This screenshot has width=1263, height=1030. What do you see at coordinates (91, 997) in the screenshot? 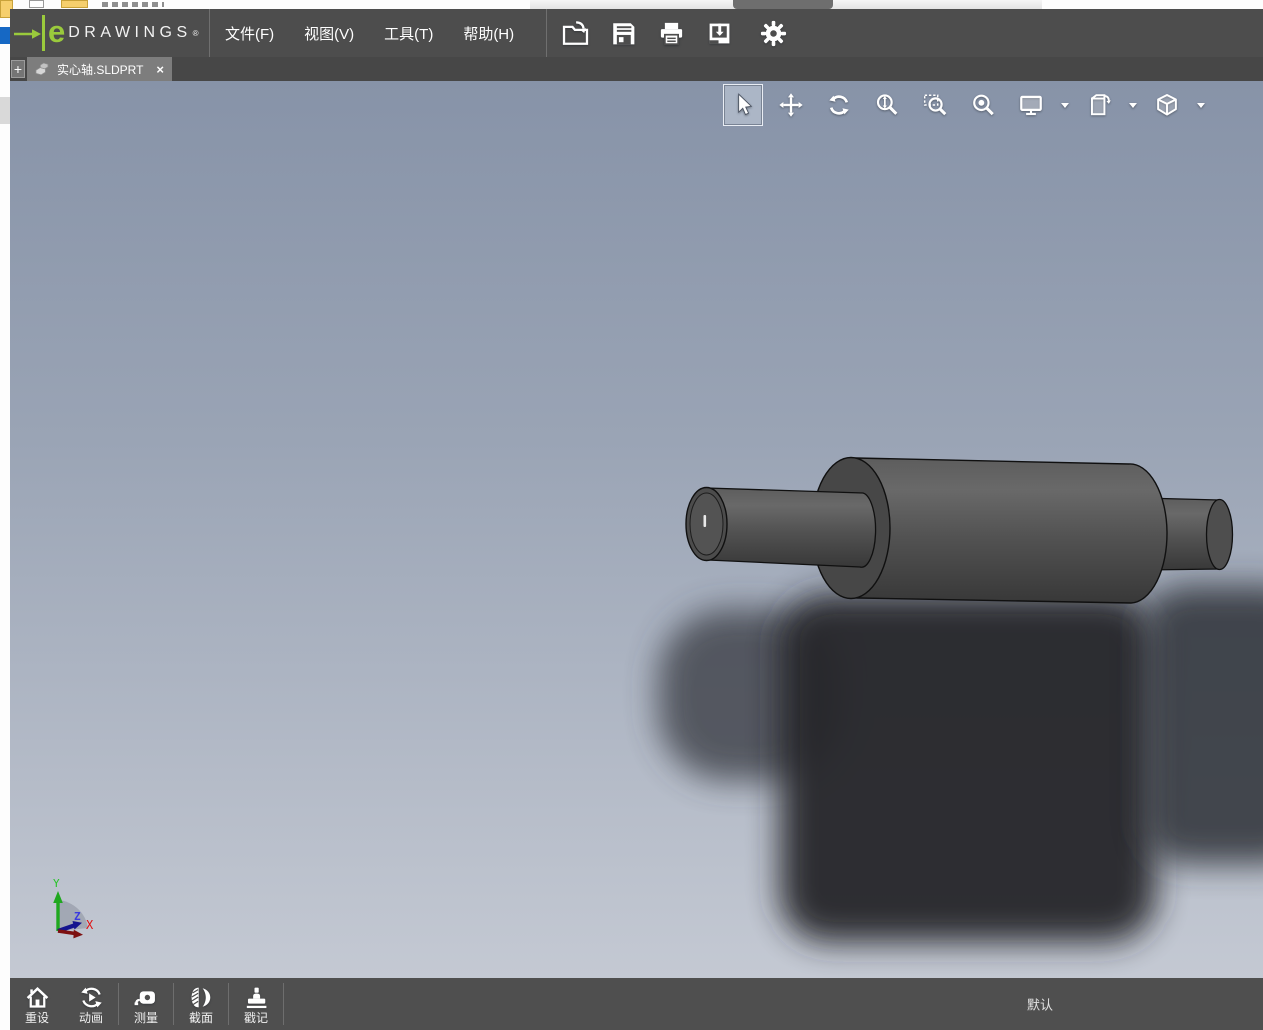
I see `animation-icon` at bounding box center [91, 997].